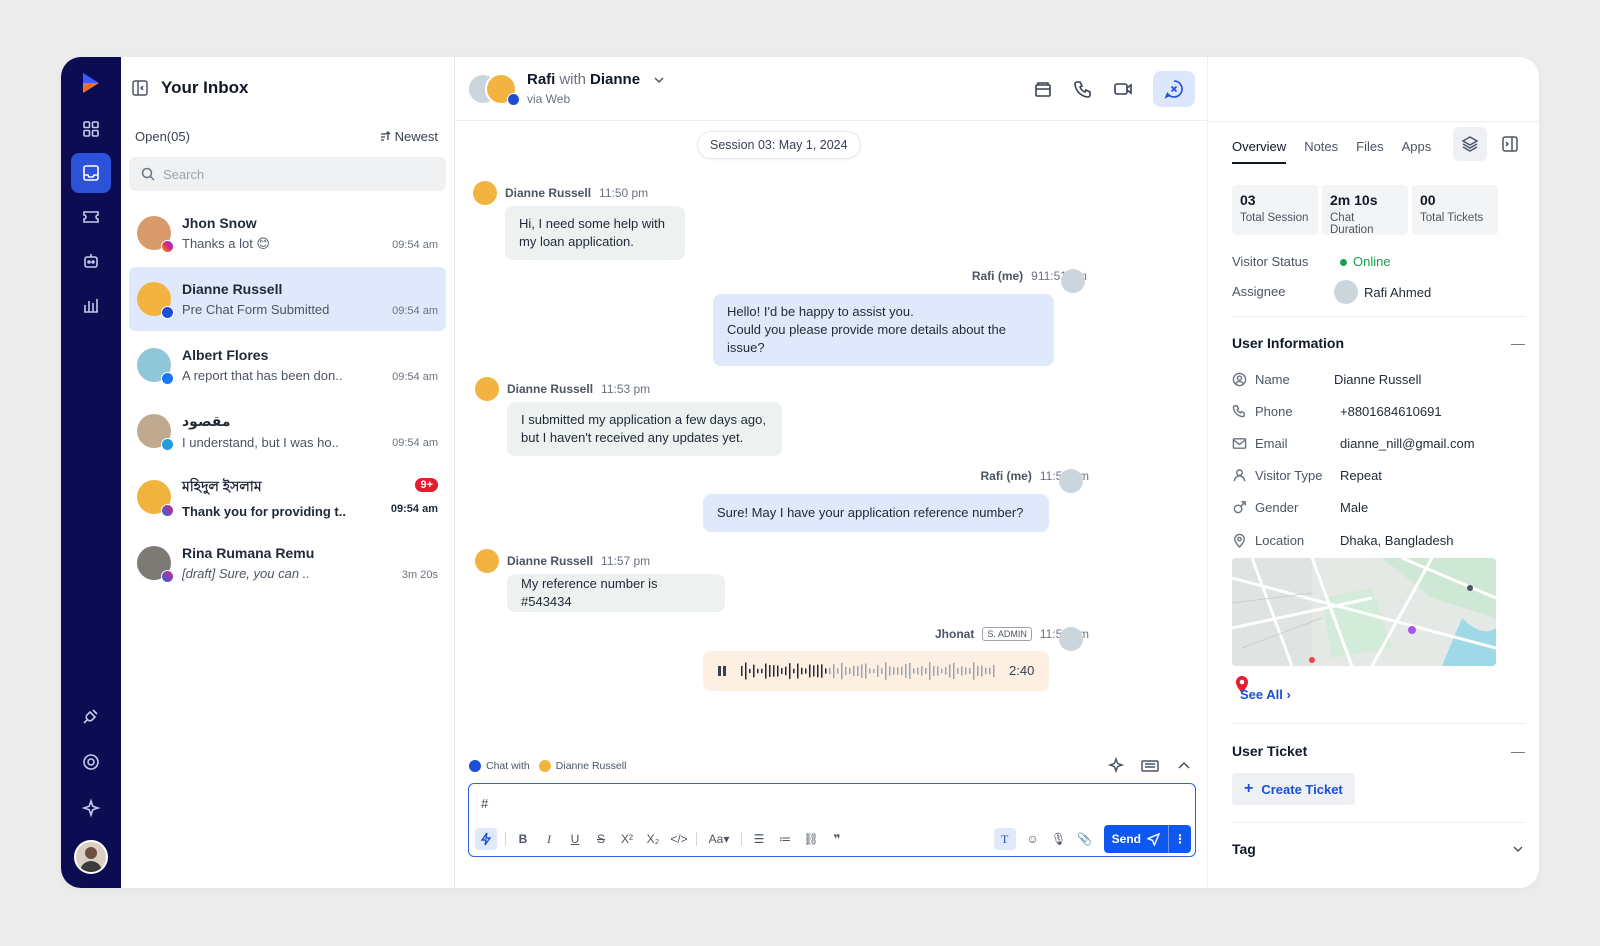  Describe the element at coordinates (91, 217) in the screenshot. I see `nav-tickets` at that location.